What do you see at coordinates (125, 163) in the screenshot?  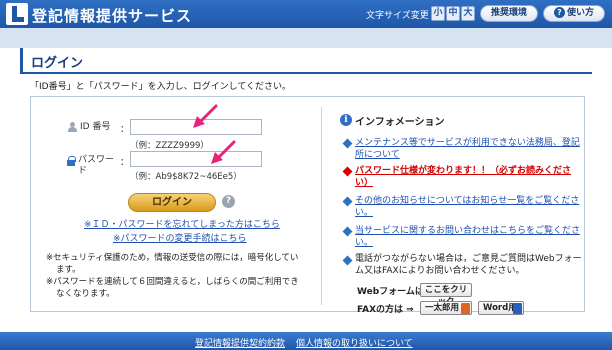 I see `password-colon: ：` at bounding box center [125, 163].